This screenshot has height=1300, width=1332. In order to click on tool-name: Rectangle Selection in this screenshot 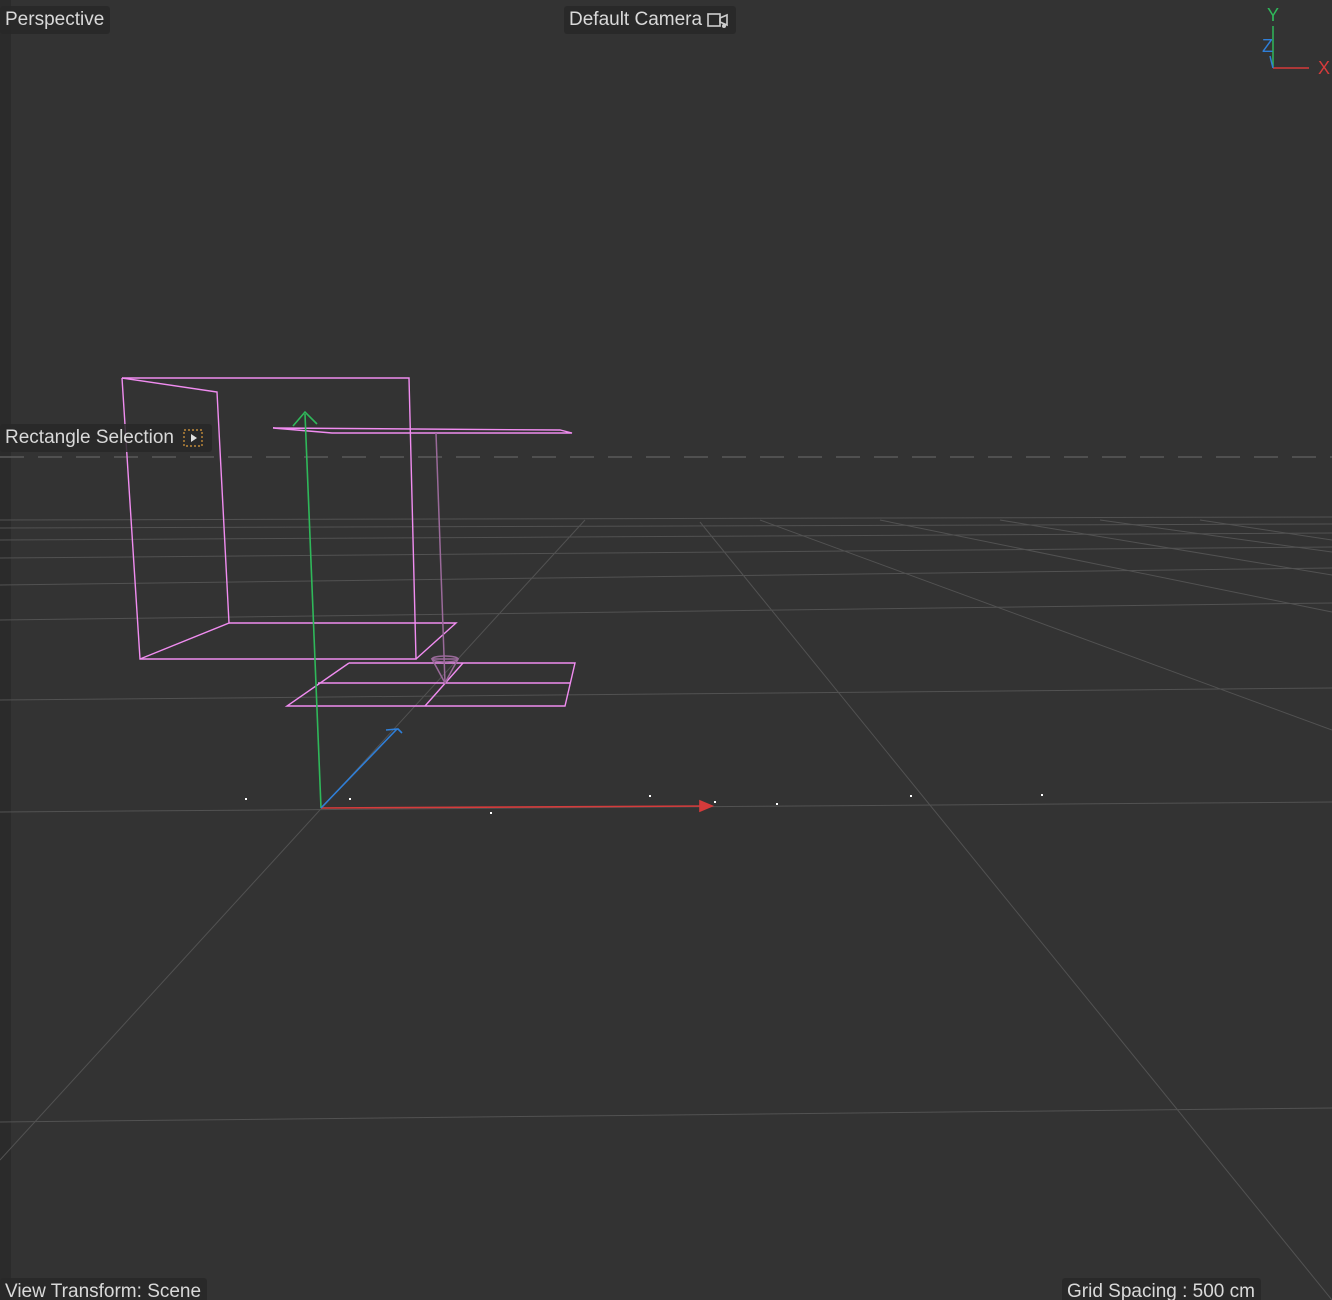, I will do `click(89, 437)`.